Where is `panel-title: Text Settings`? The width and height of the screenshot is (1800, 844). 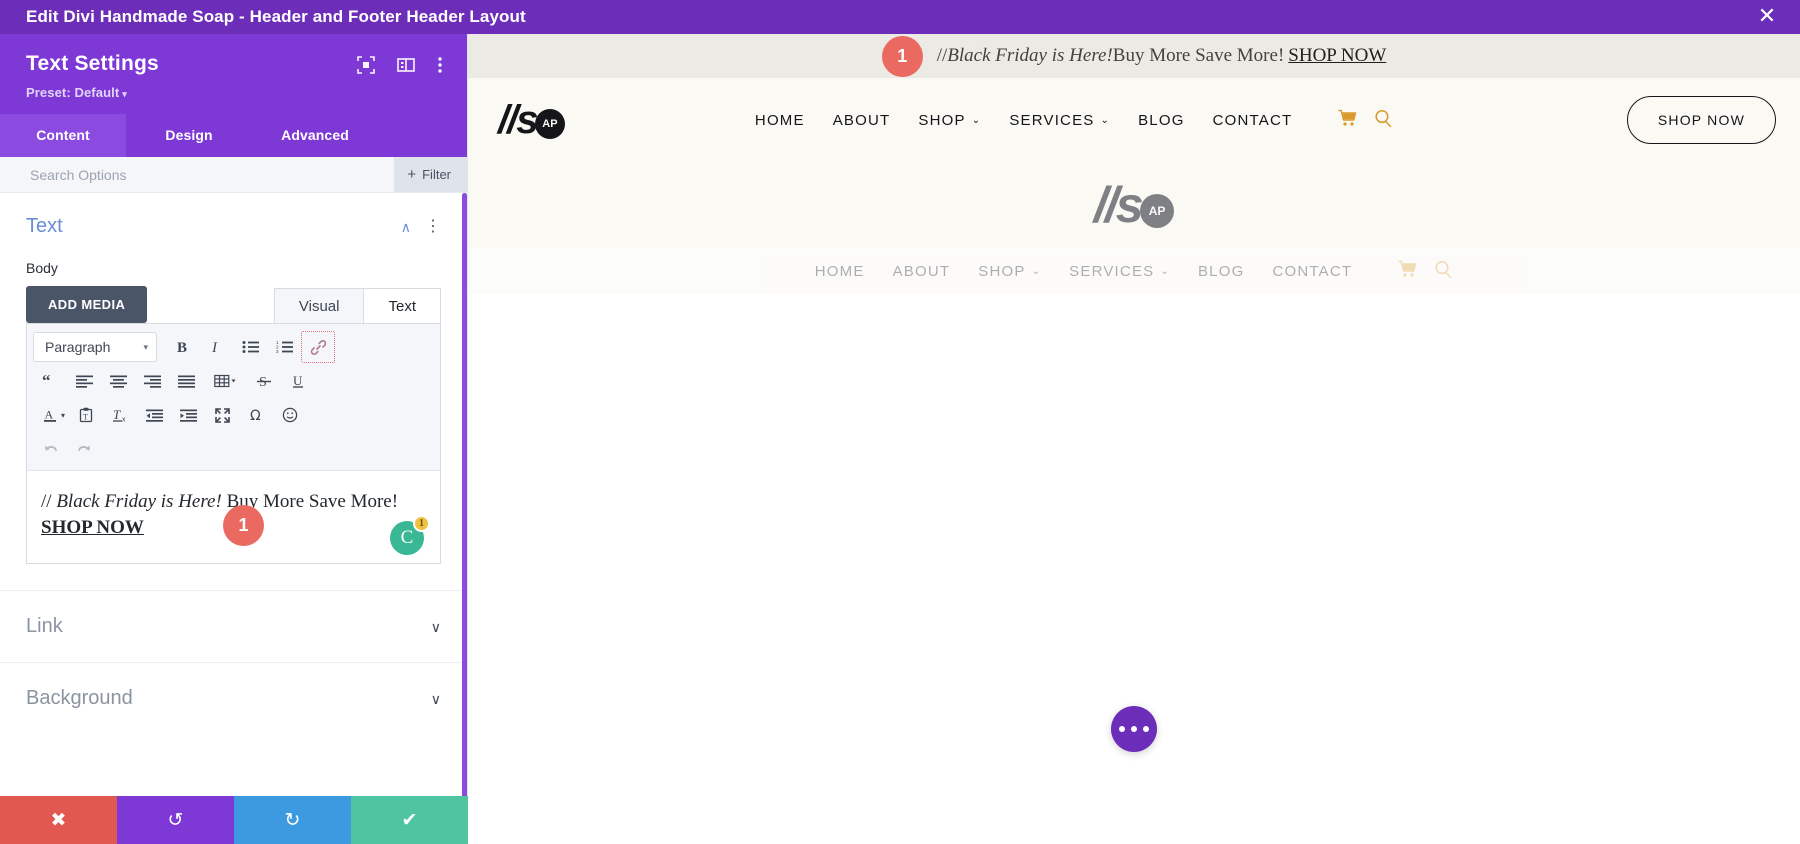
panel-title: Text Settings is located at coordinates (92, 63).